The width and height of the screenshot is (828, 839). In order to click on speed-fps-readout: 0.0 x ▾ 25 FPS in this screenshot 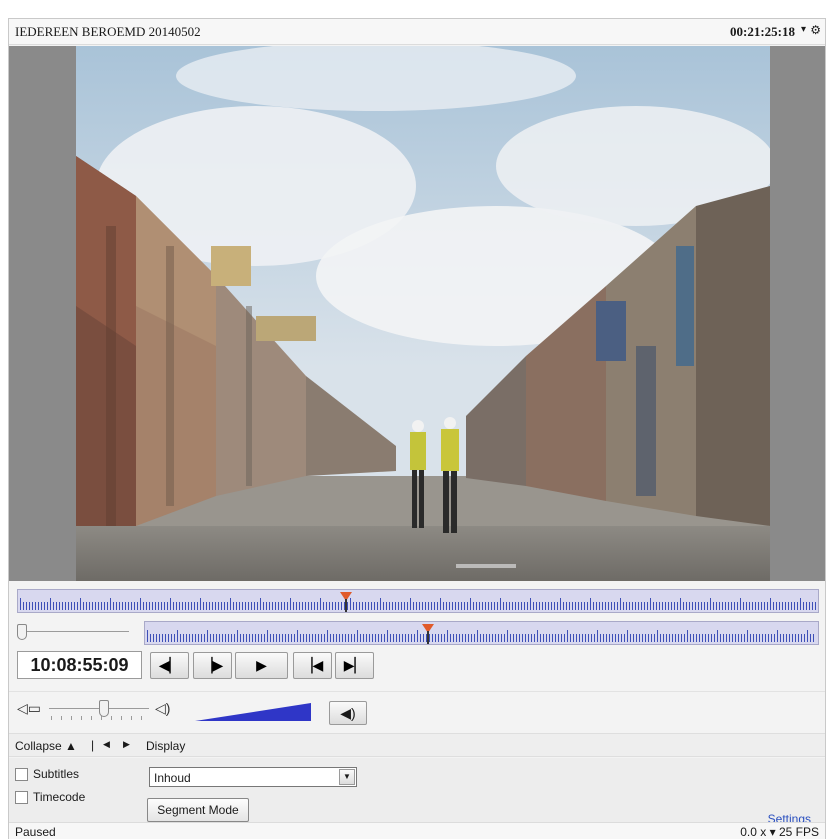, I will do `click(779, 832)`.